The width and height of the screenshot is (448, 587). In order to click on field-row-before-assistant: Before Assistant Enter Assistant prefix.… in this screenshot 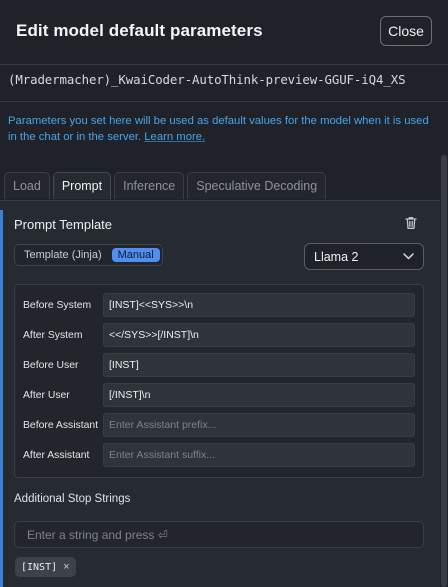, I will do `click(220, 426)`.